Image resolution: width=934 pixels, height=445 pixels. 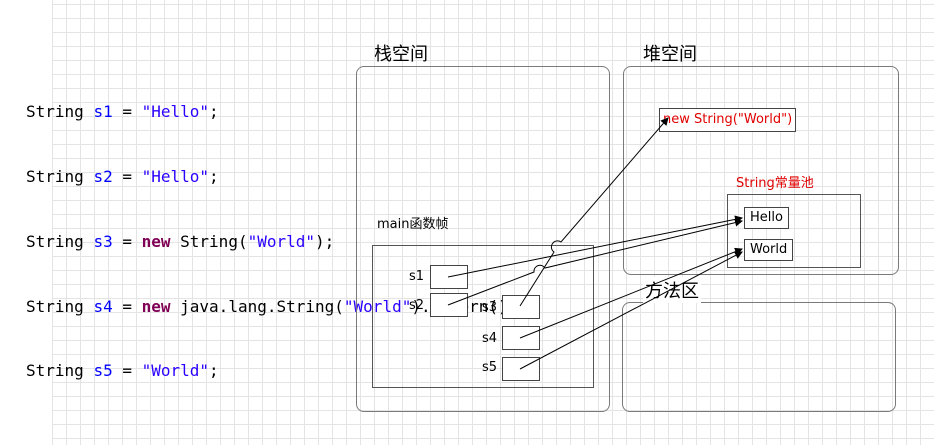 I want to click on slot-label-s3: s3, so click(x=490, y=307).